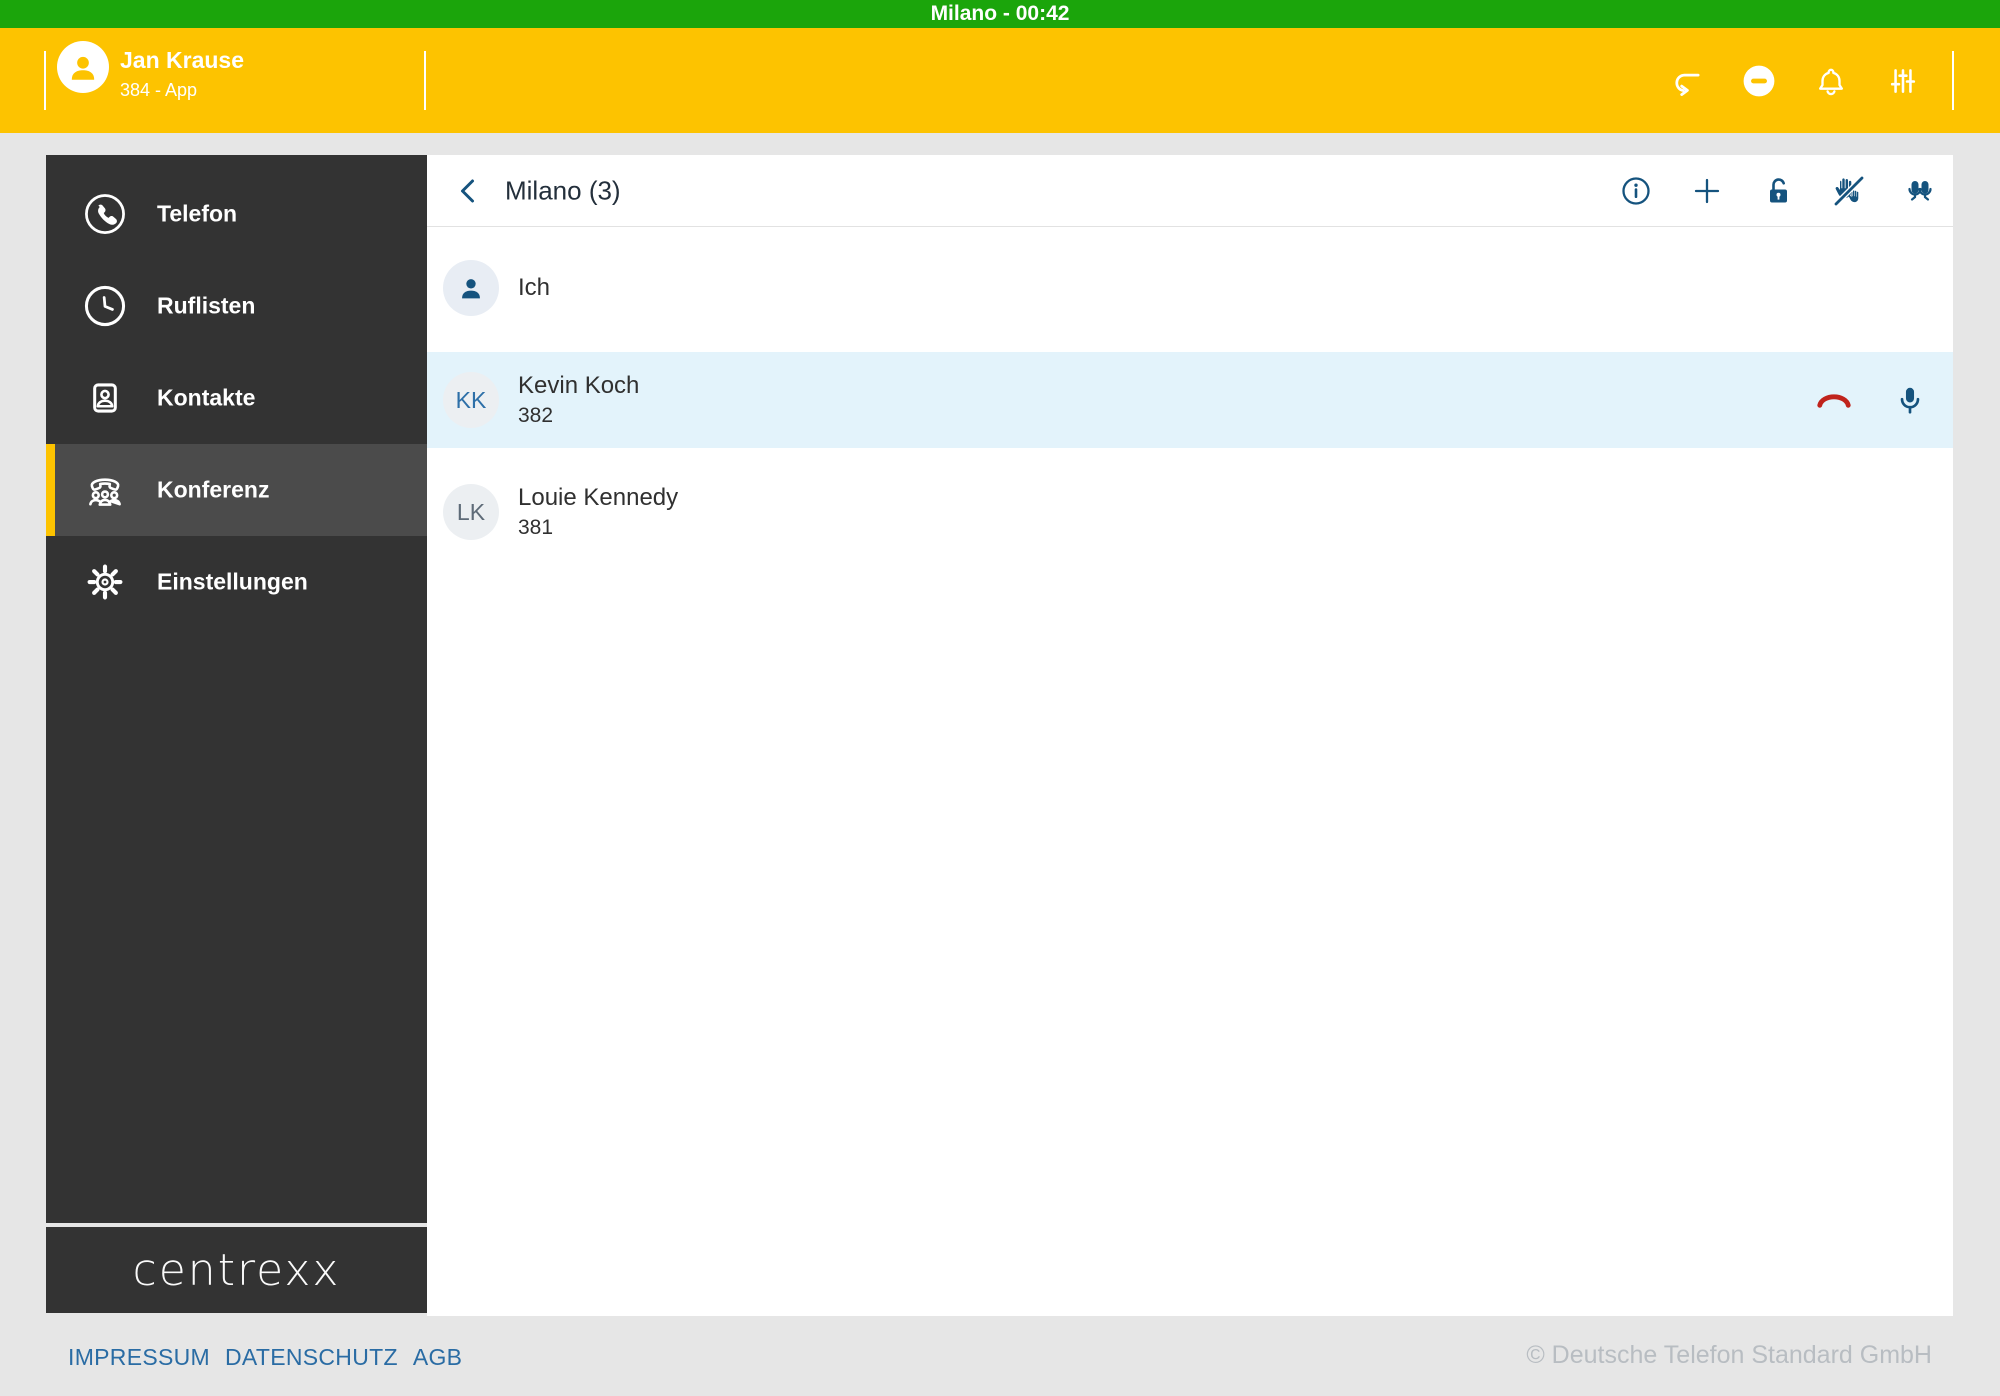 Image resolution: width=2000 pixels, height=1396 pixels. Describe the element at coordinates (311, 1357) in the screenshot. I see `footer-link-datenschutz: DATENSCHUTZ` at that location.